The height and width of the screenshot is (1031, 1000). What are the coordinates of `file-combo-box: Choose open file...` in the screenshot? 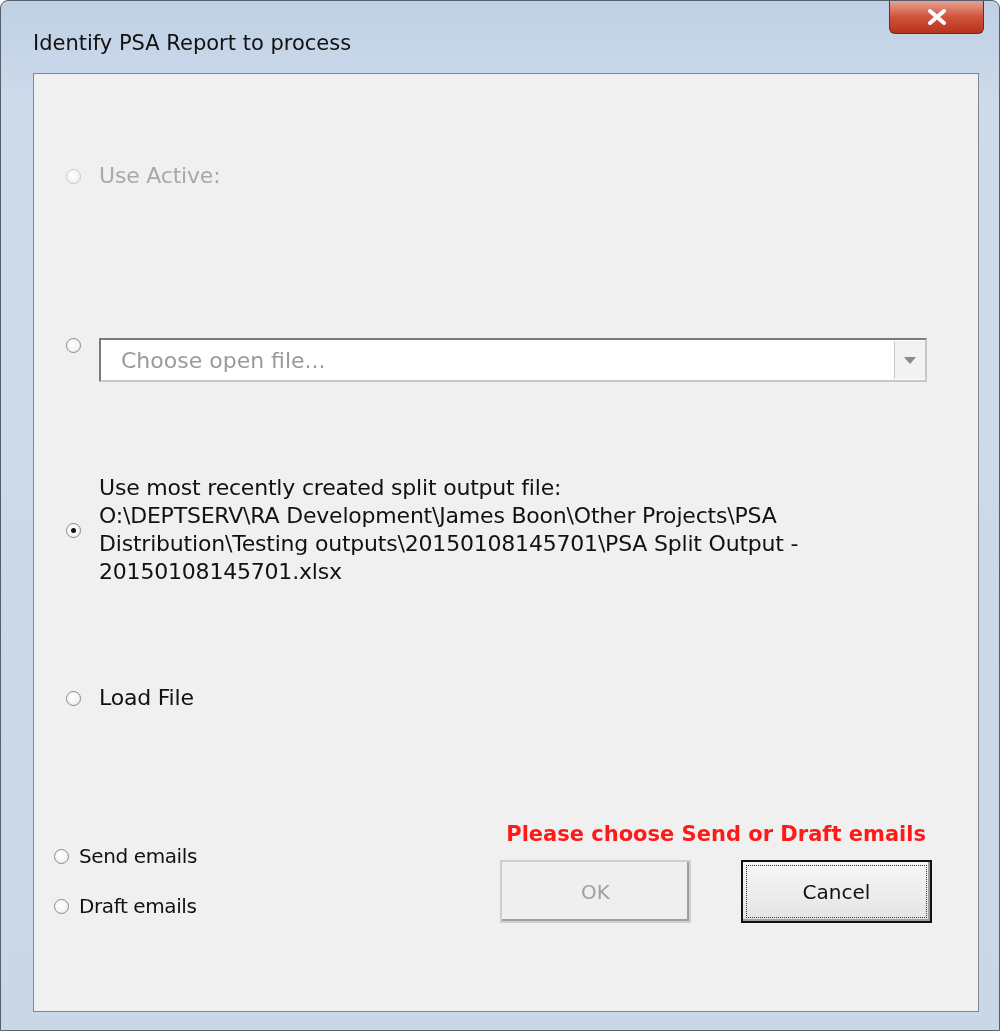 It's located at (513, 360).